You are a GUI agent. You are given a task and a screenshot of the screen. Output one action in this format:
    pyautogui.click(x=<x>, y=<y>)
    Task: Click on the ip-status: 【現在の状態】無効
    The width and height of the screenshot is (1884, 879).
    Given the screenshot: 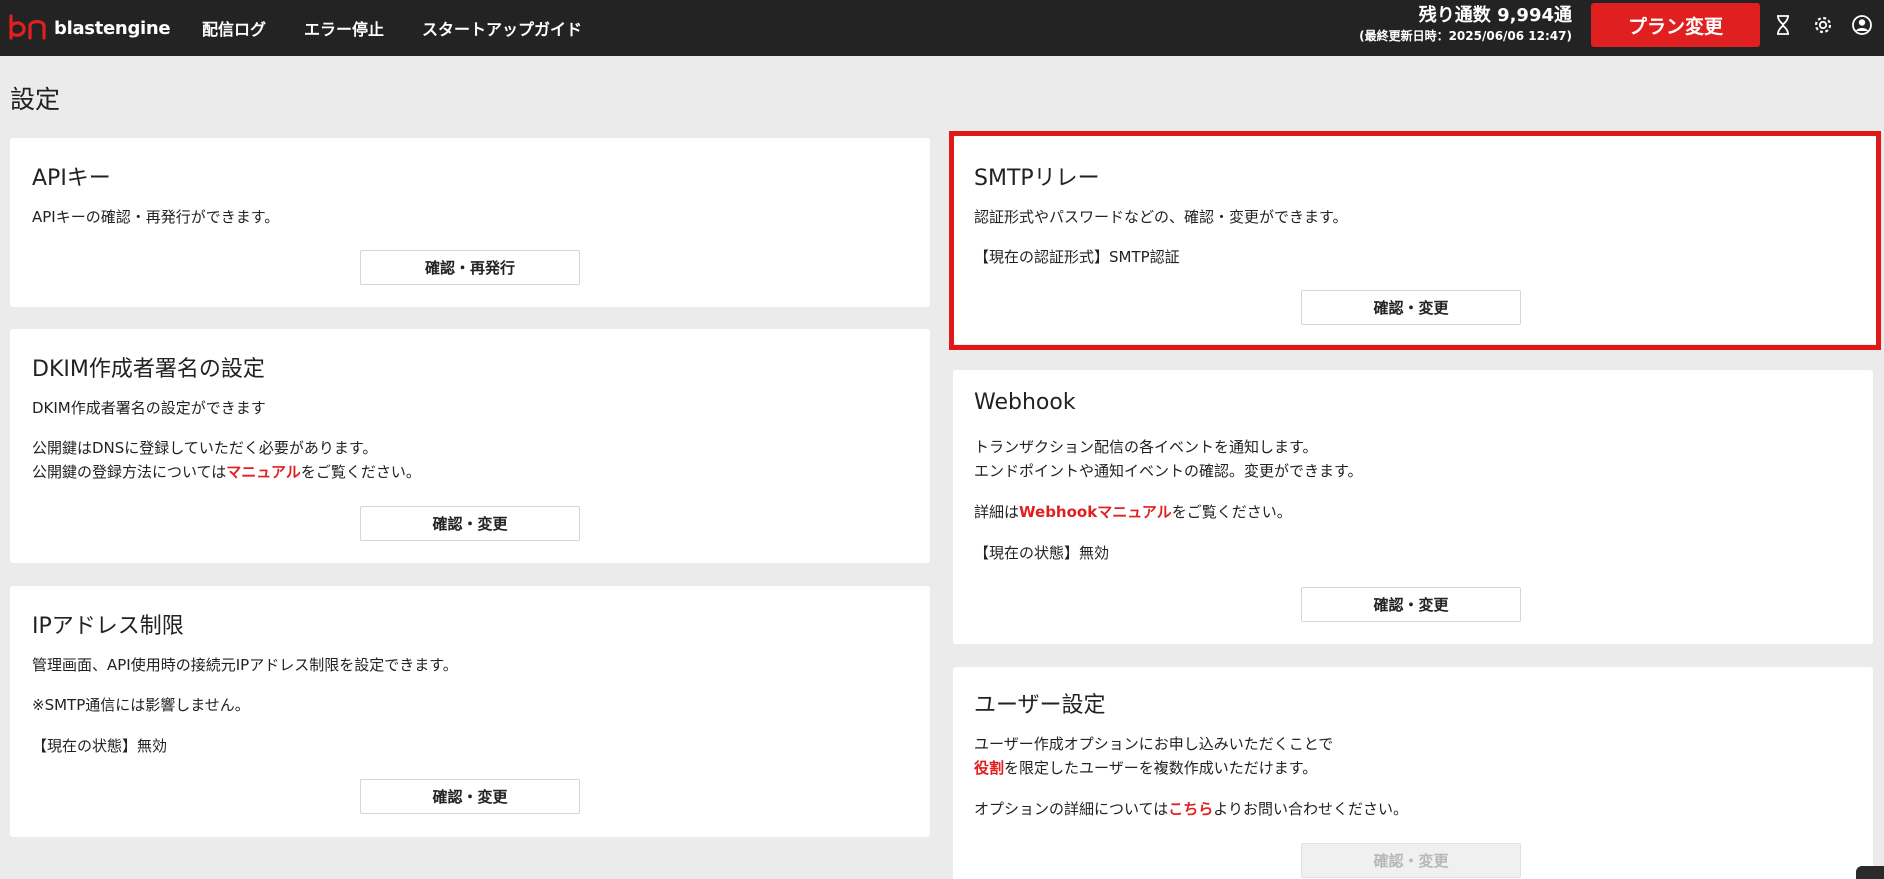 What is the action you would take?
    pyautogui.click(x=100, y=746)
    